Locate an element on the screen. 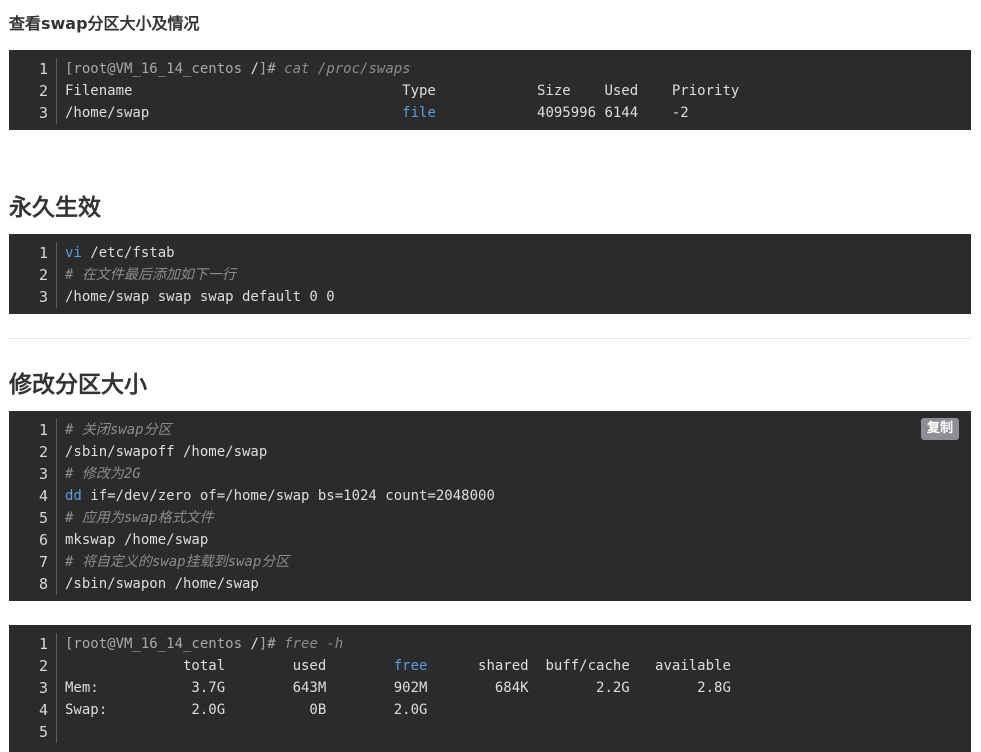 The width and height of the screenshot is (981, 752). code-token: # 应用为swap格式文件 is located at coordinates (139, 518).